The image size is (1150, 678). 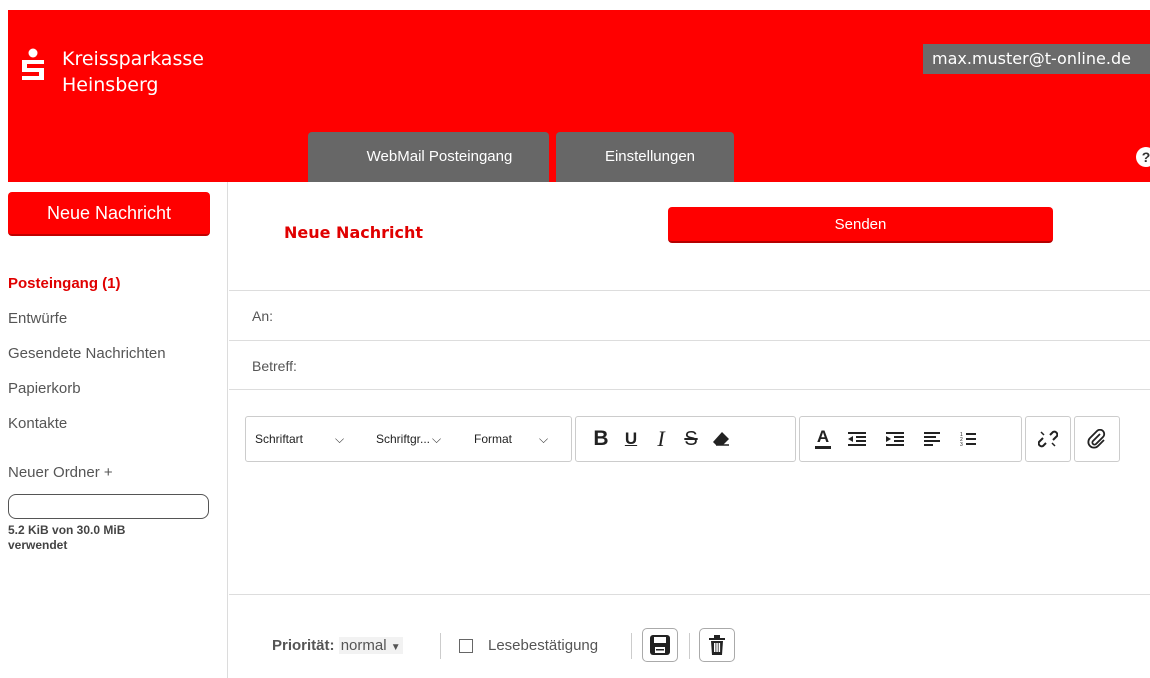 I want to click on brand-line-1: Kreissparkasse, so click(x=133, y=59).